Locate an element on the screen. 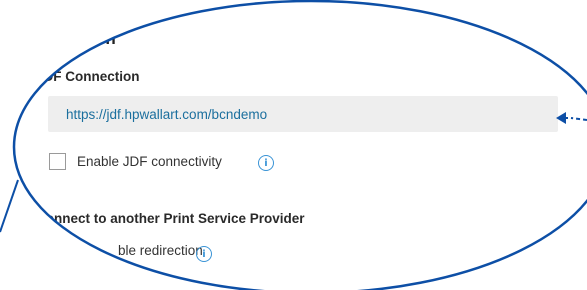 Image resolution: width=587 pixels, height=290 pixels. jdf-url-field: https://jdf.hpwallart.com/bcndemo is located at coordinates (303, 114).